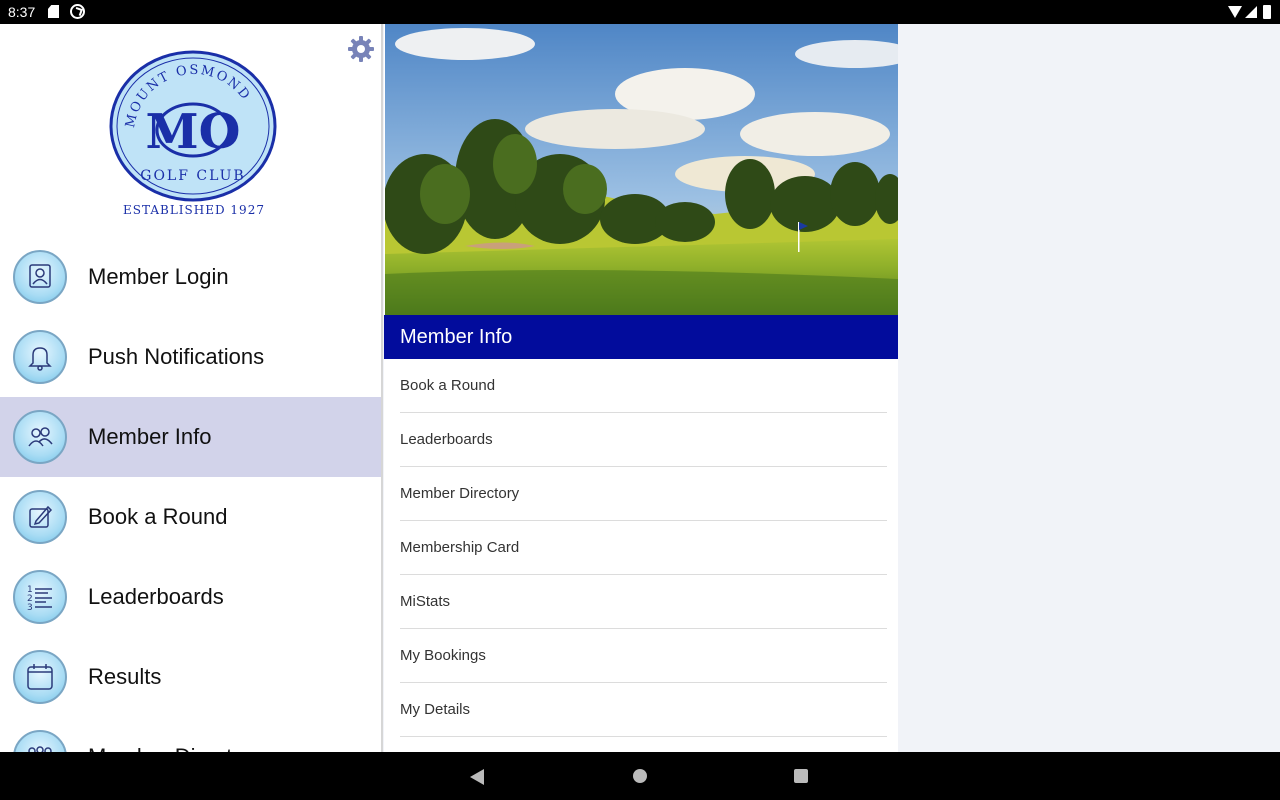 The image size is (1280, 800). I want to click on panel-header: Member Info, so click(641, 337).